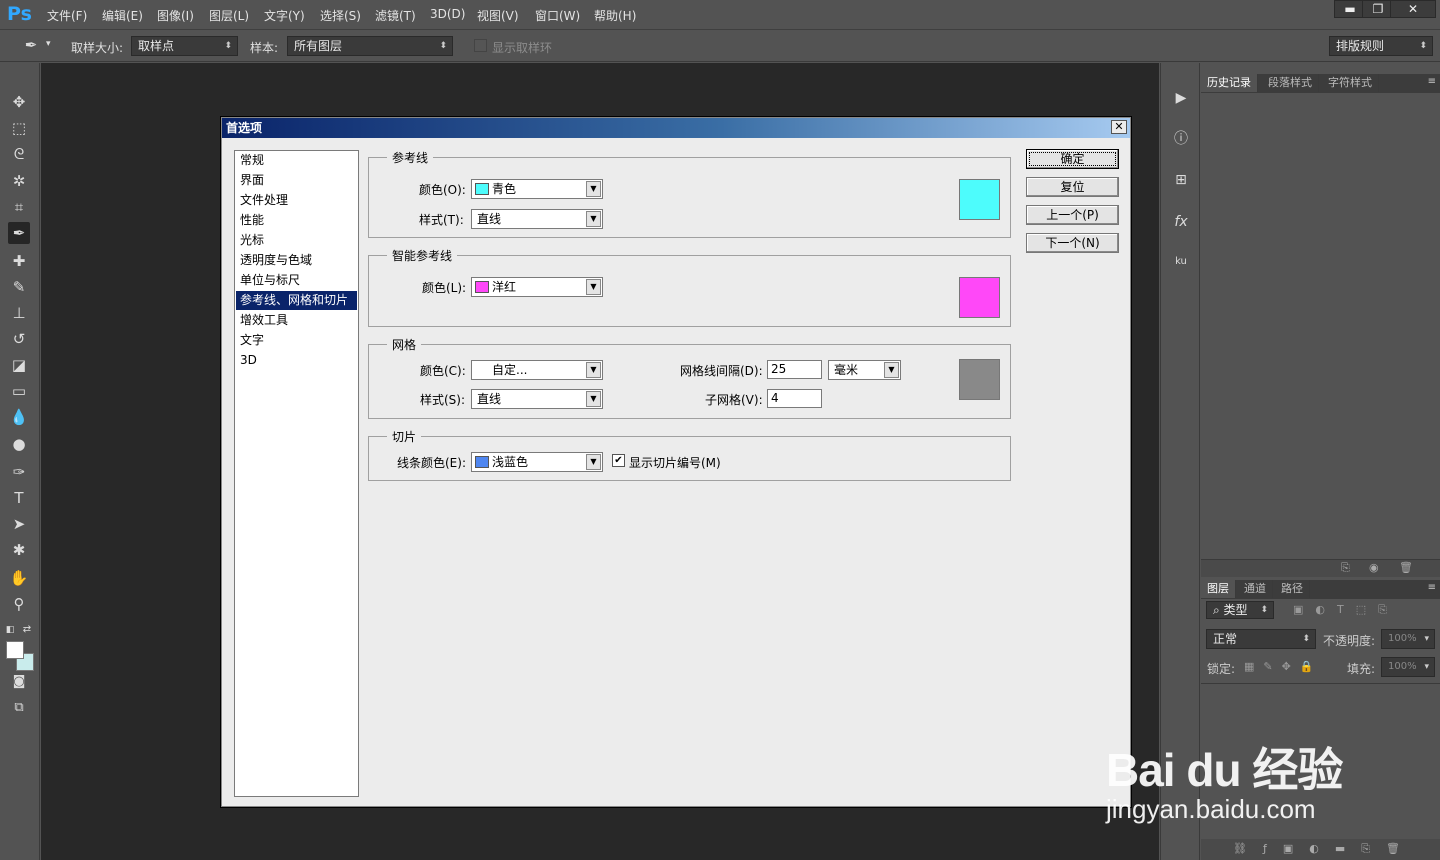  I want to click on history-panel-body, so click(1320, 326).